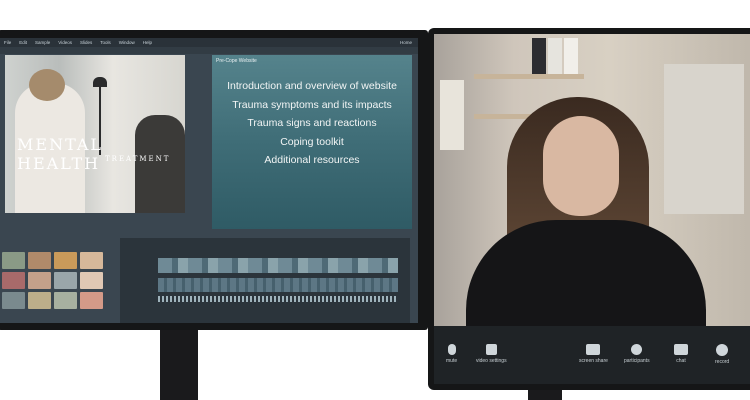 This screenshot has width=750, height=400. Describe the element at coordinates (452, 115) in the screenshot. I see `wall-poster` at that location.